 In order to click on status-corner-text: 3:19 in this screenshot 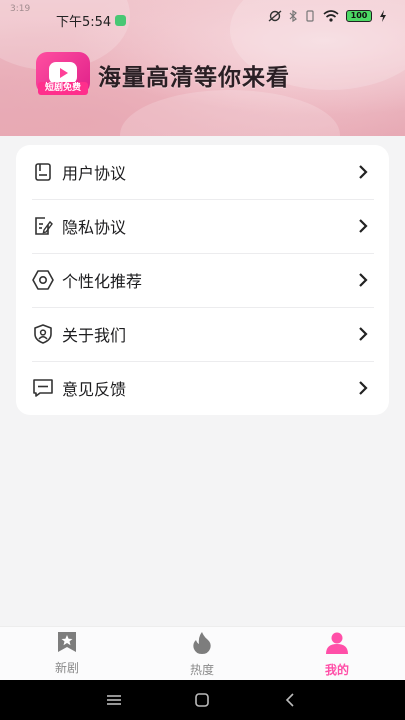, I will do `click(20, 9)`.